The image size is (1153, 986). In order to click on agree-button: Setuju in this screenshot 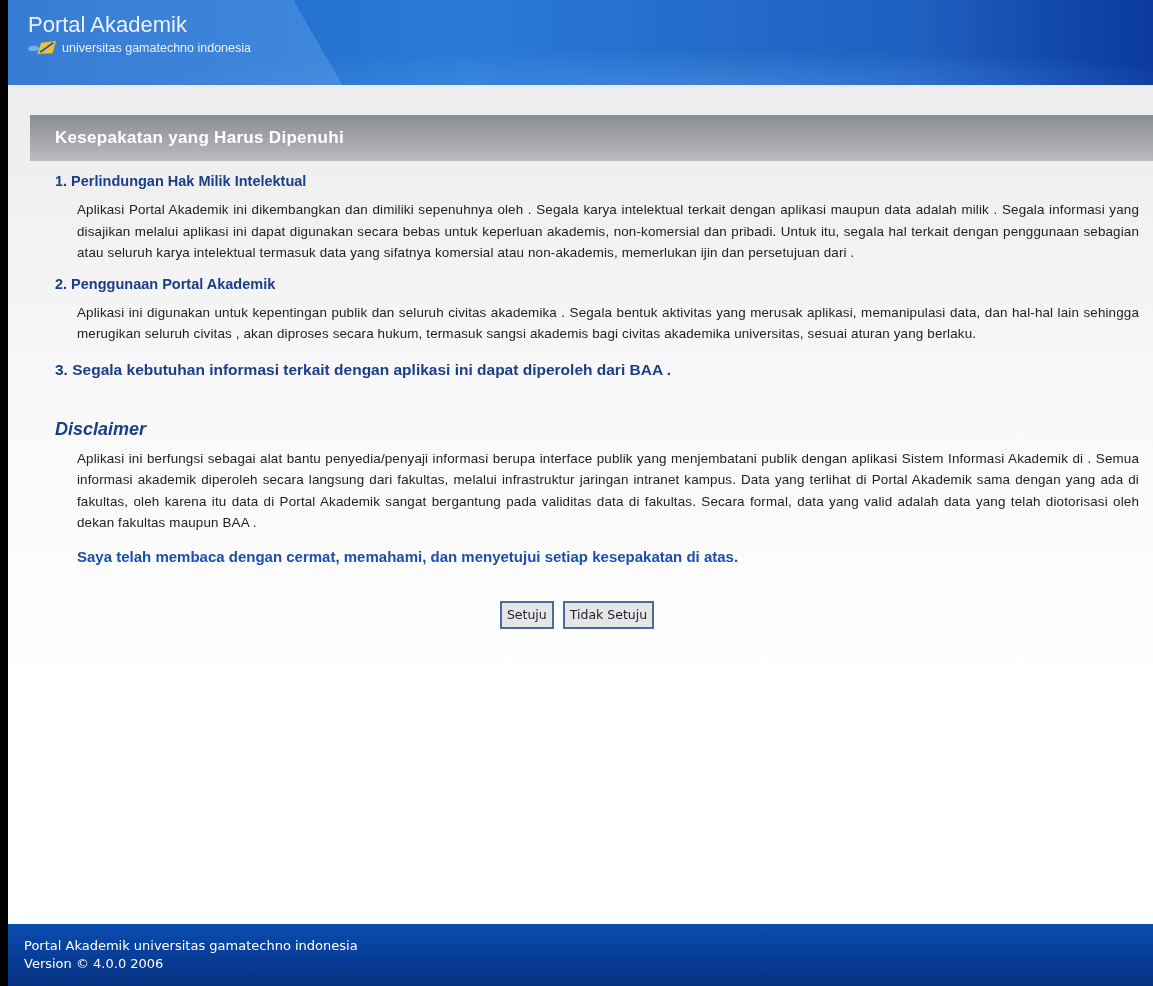, I will do `click(526, 614)`.